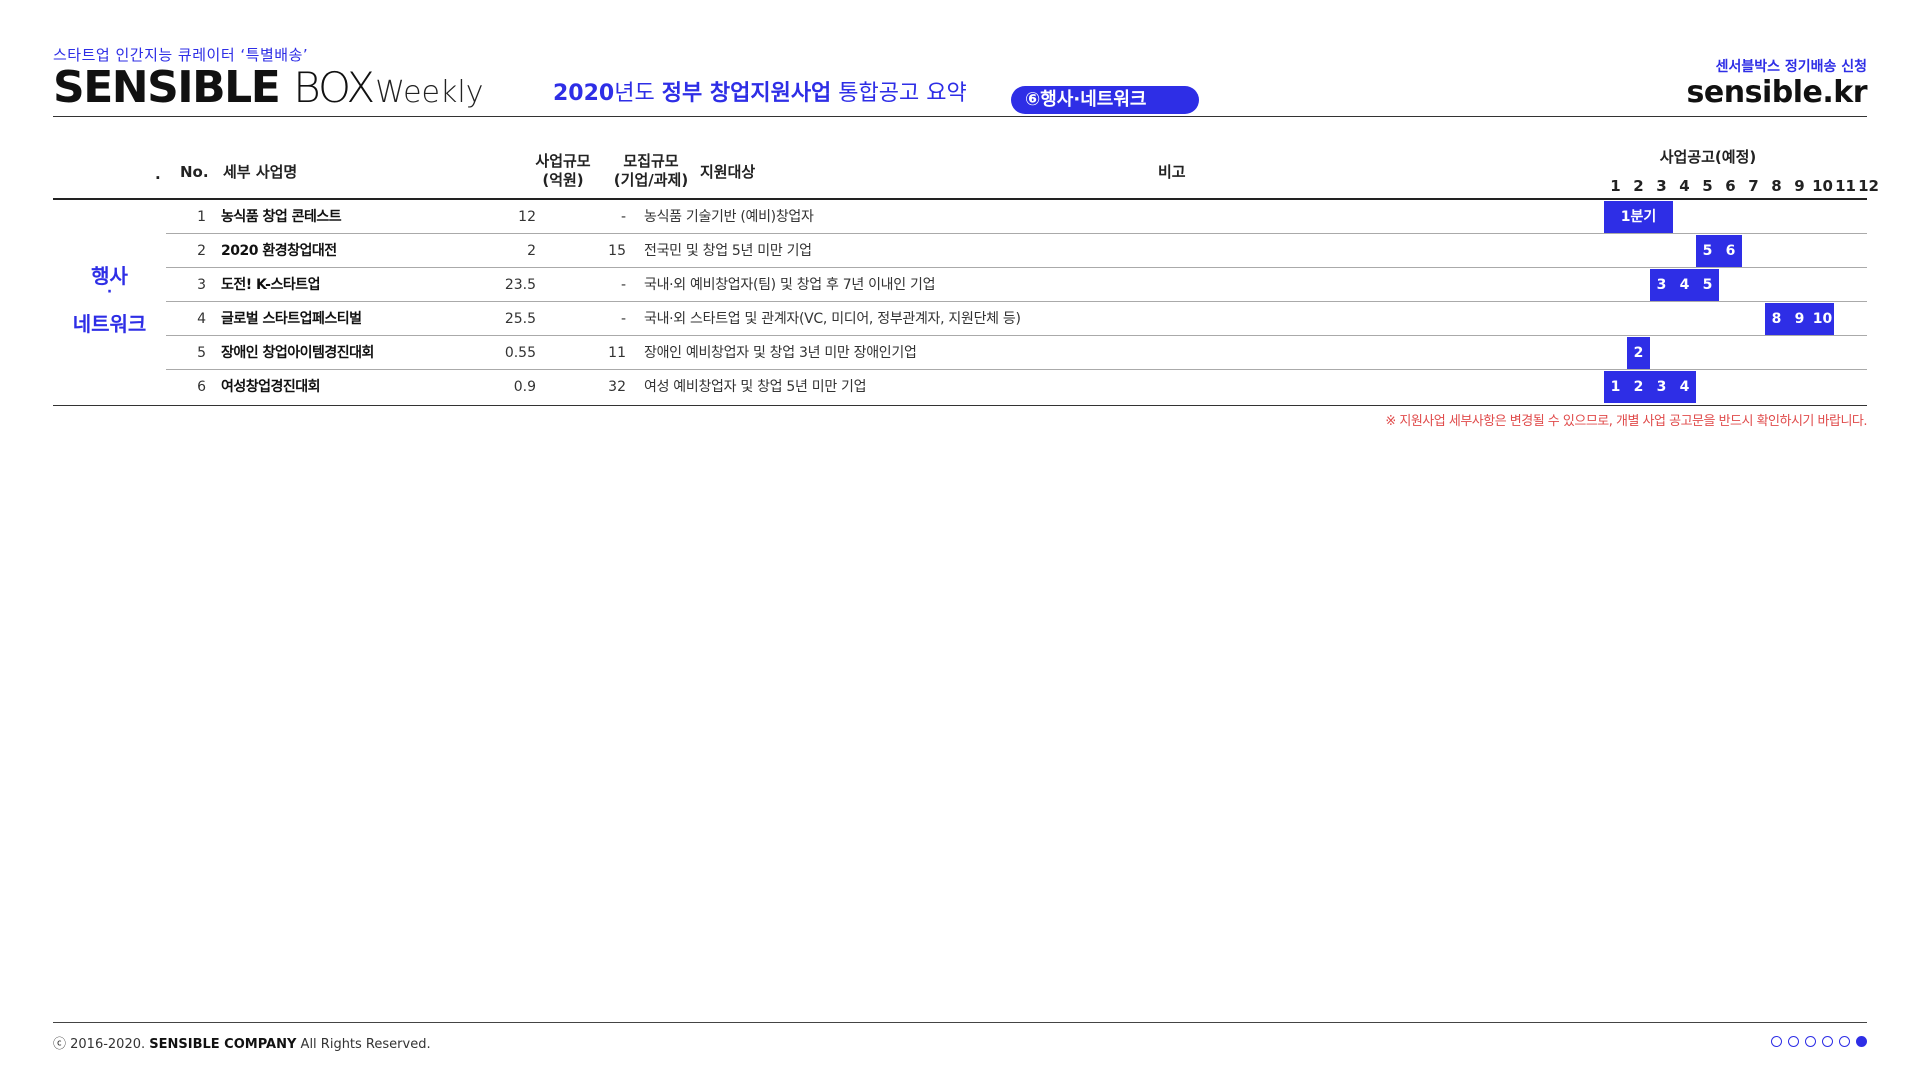 The image size is (1920, 1080). What do you see at coordinates (281, 217) in the screenshot?
I see `row-name: 농식품 창업 콘테스트` at bounding box center [281, 217].